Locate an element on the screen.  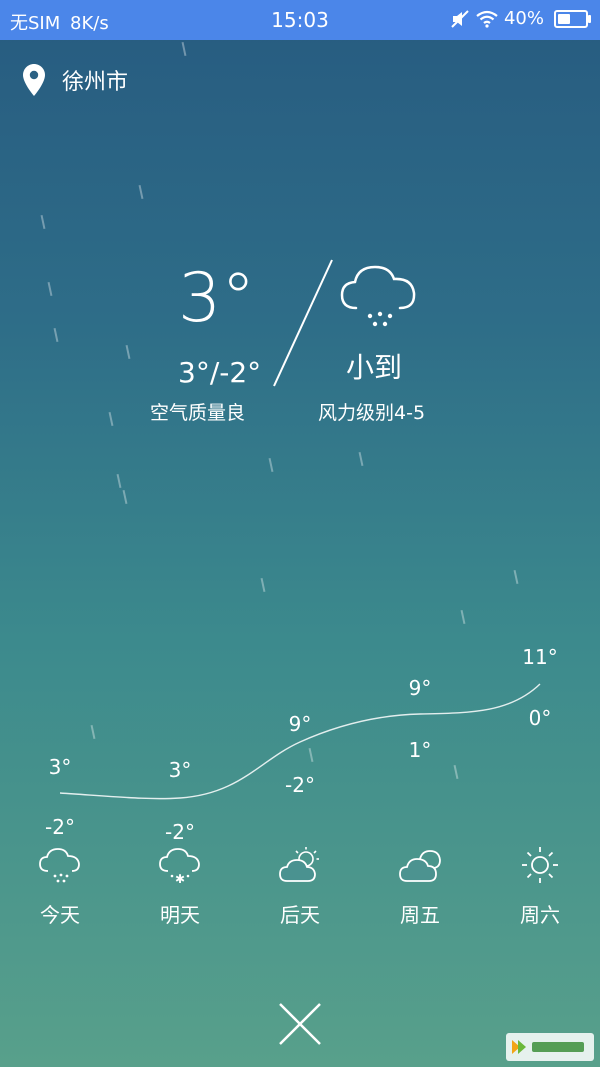
forecast-day: ✱ 明天 is located at coordinates (180, 886).